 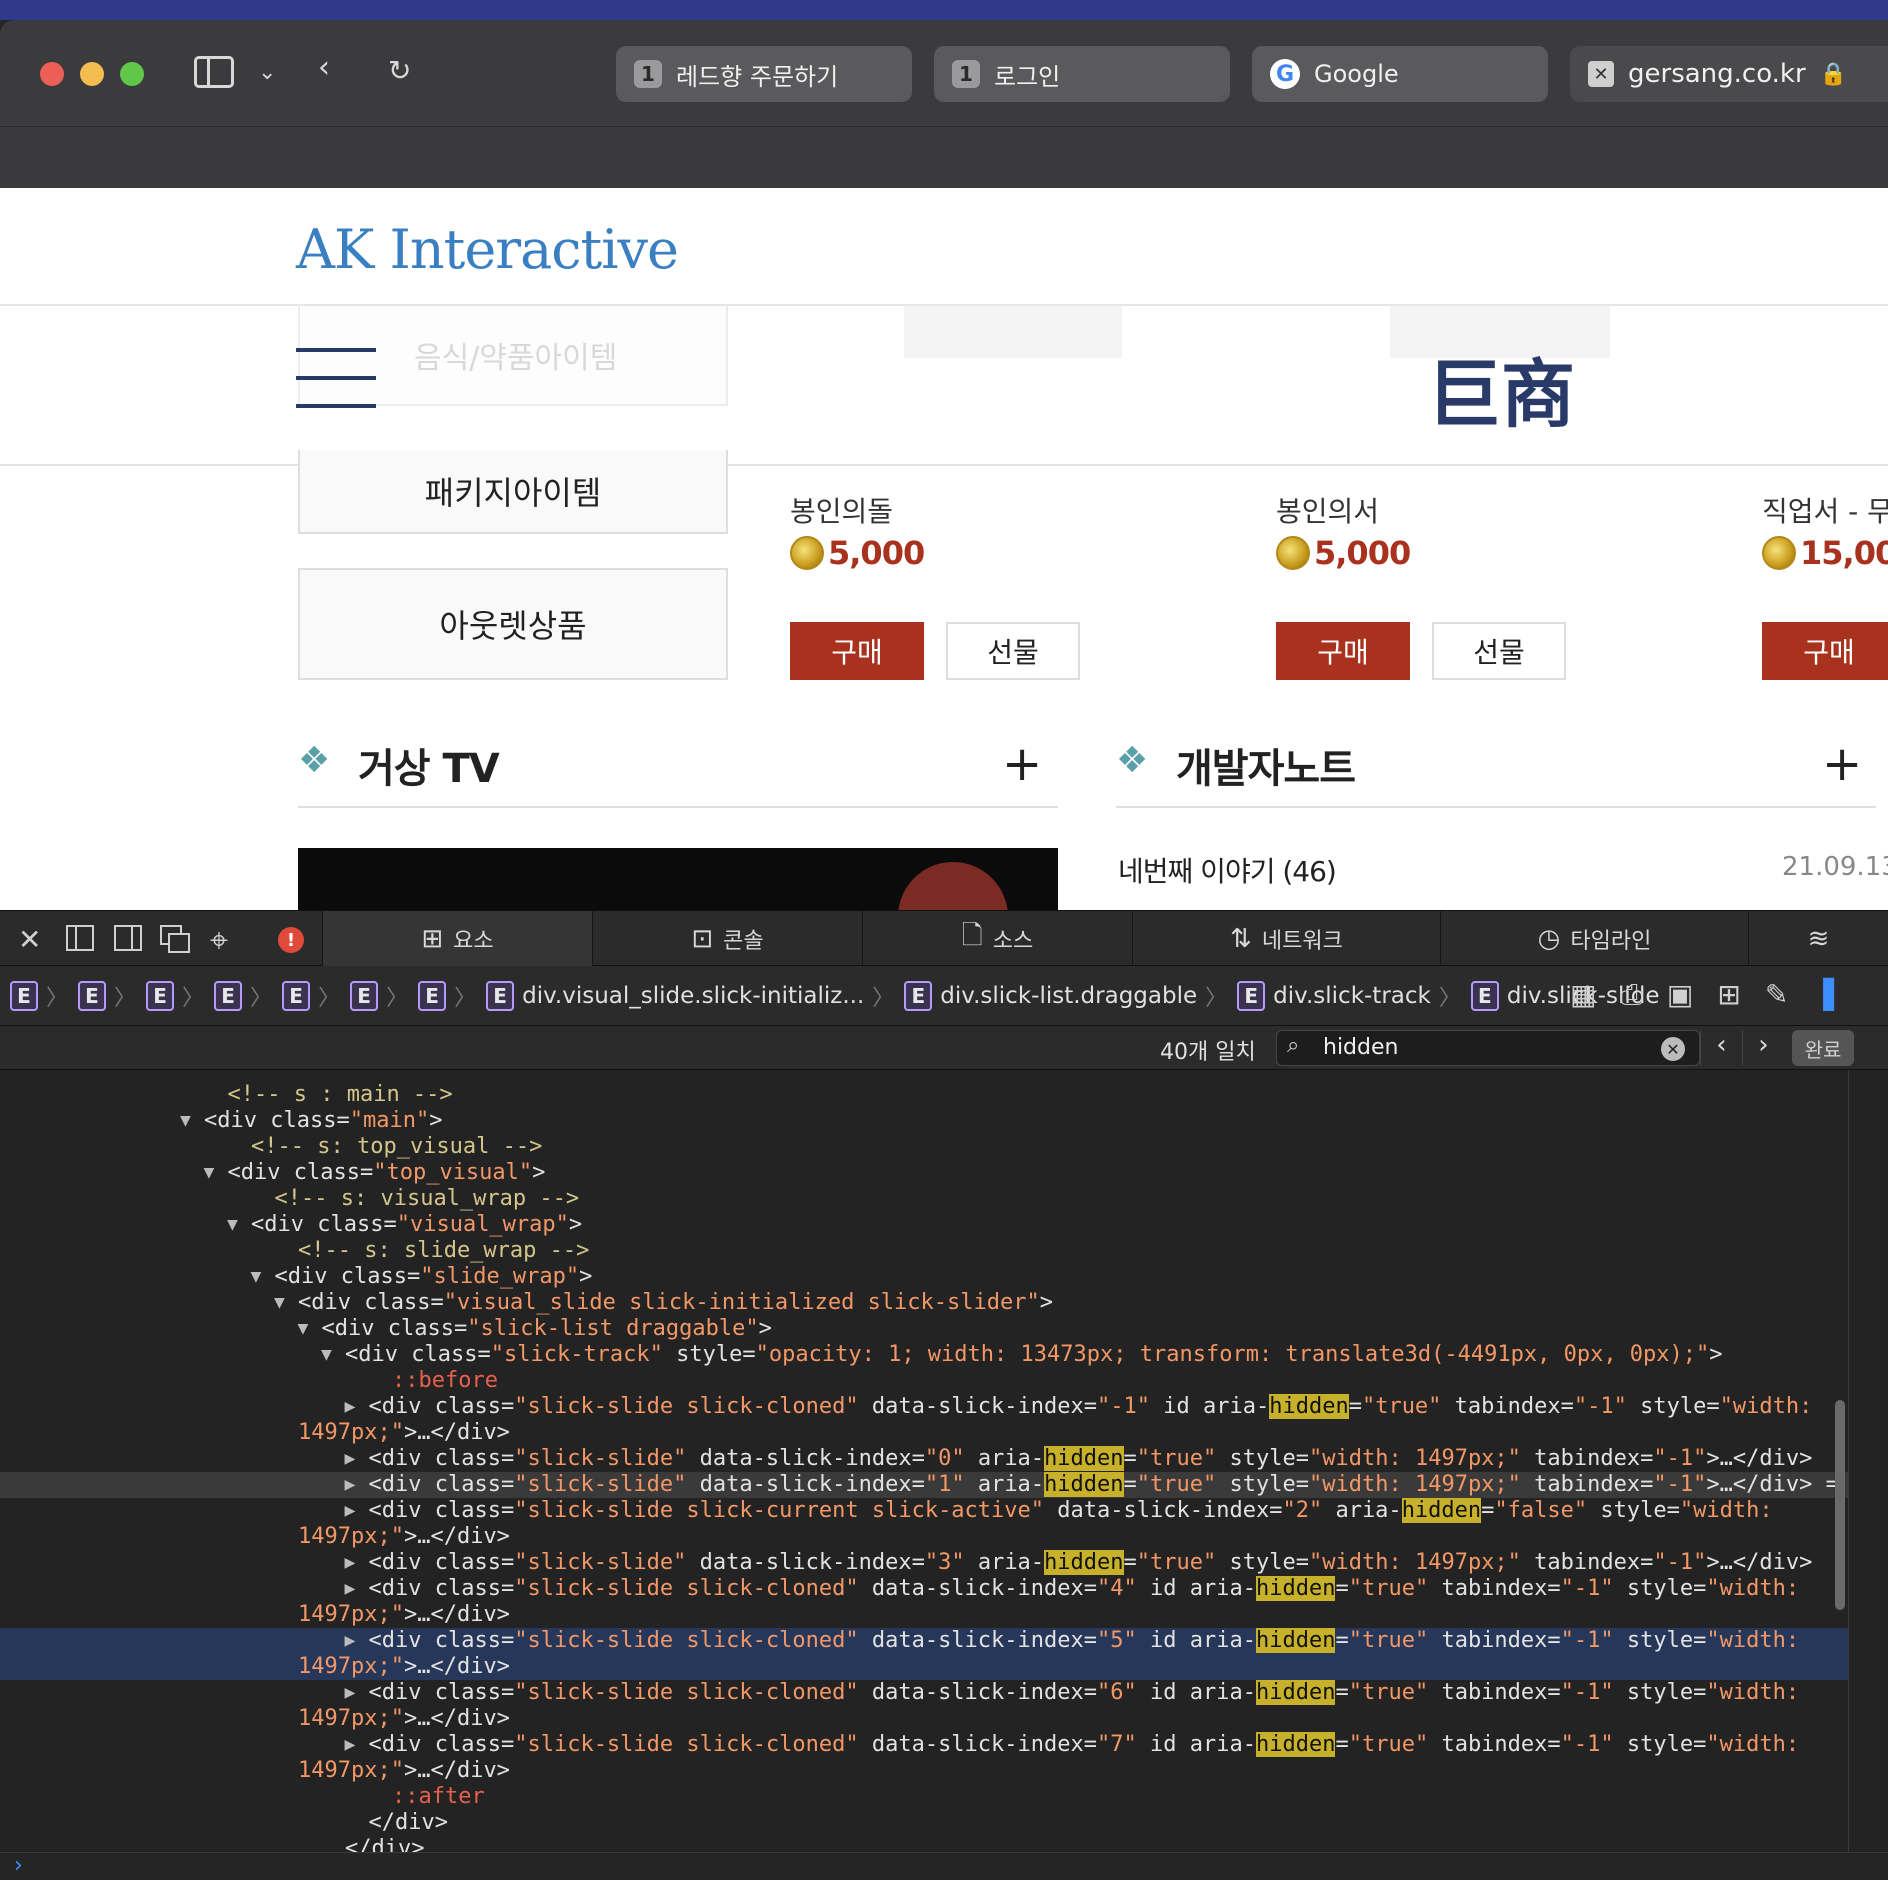 What do you see at coordinates (1673, 1049) in the screenshot?
I see `clear-search-icon: ✕` at bounding box center [1673, 1049].